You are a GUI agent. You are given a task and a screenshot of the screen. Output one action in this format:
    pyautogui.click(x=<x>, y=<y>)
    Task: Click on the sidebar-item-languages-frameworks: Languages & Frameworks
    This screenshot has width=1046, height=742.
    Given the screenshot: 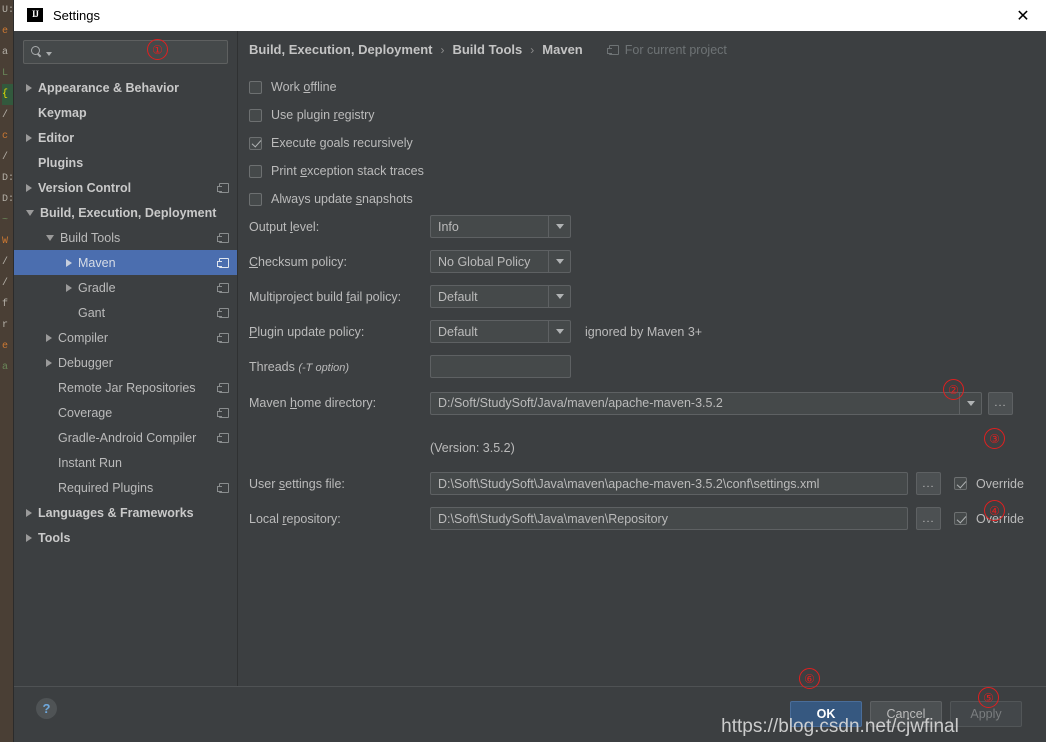 What is the action you would take?
    pyautogui.click(x=125, y=512)
    